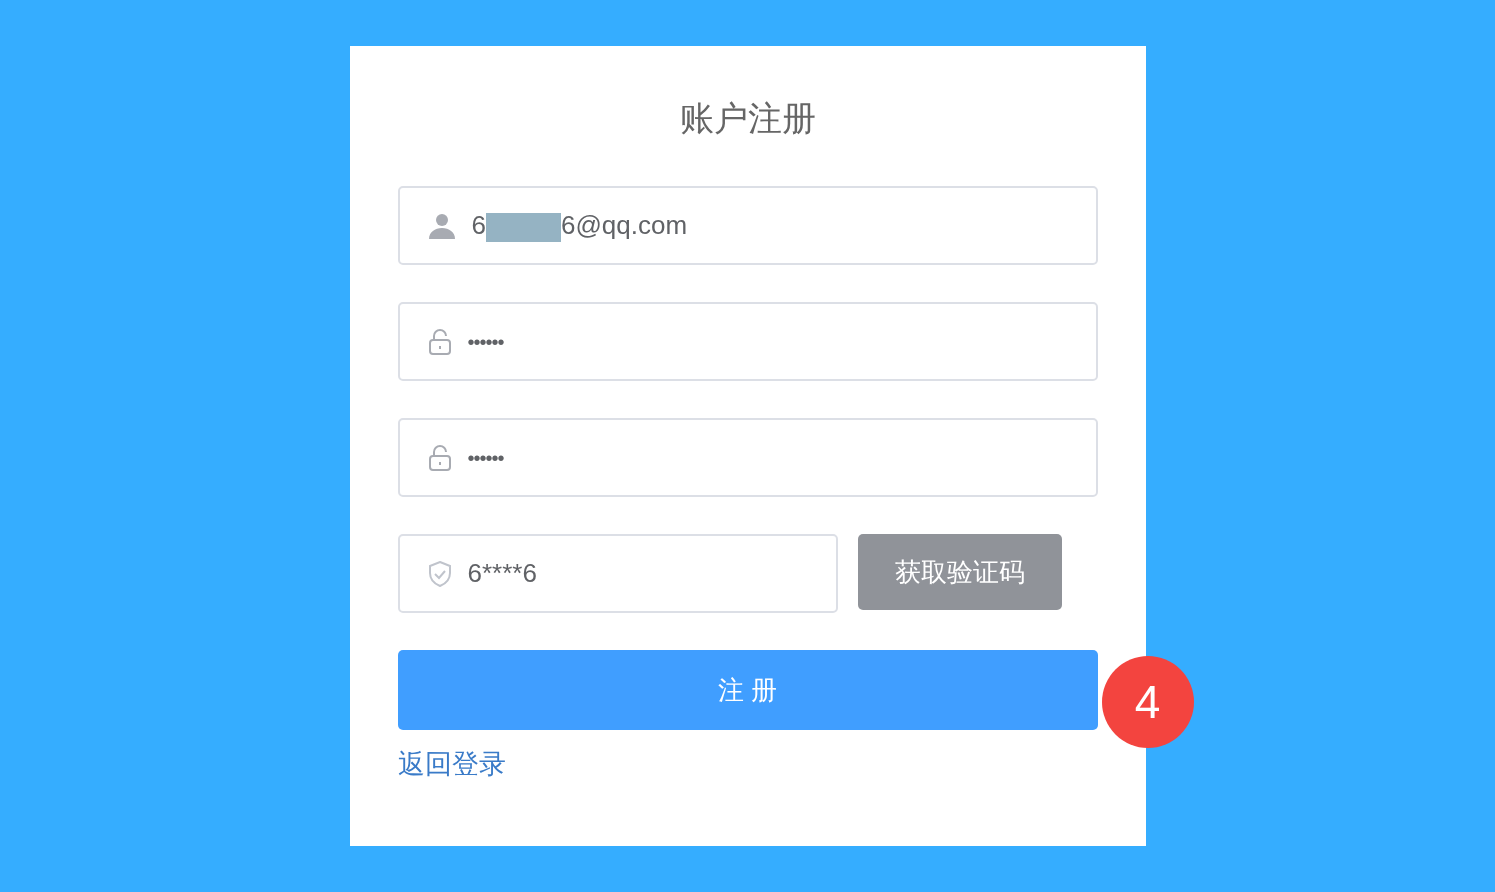  I want to click on user-icon, so click(441, 225).